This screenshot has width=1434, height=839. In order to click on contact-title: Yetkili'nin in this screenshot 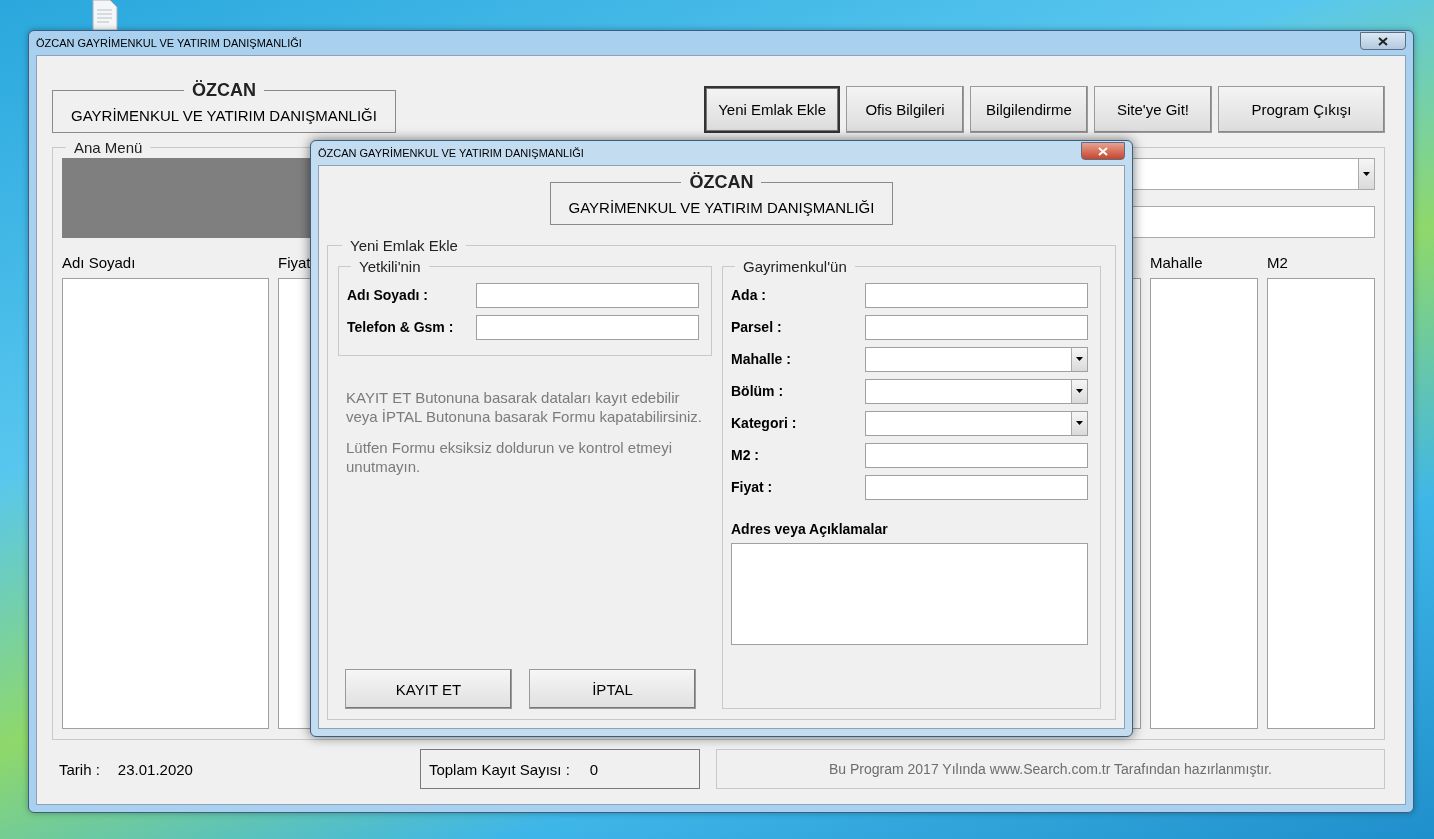, I will do `click(390, 266)`.